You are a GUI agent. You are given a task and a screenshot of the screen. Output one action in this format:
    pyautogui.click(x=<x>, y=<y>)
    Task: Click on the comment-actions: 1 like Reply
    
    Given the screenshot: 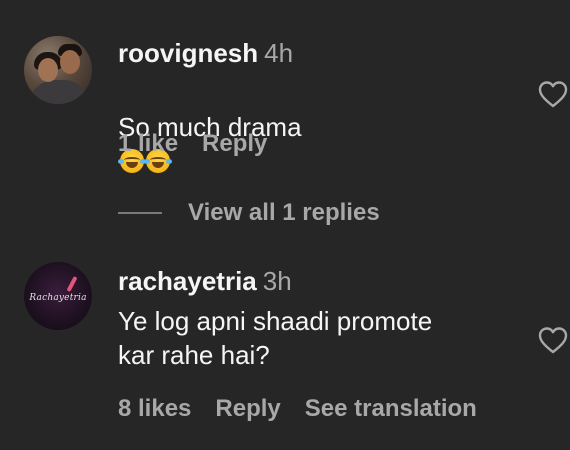 What is the action you would take?
    pyautogui.click(x=204, y=144)
    